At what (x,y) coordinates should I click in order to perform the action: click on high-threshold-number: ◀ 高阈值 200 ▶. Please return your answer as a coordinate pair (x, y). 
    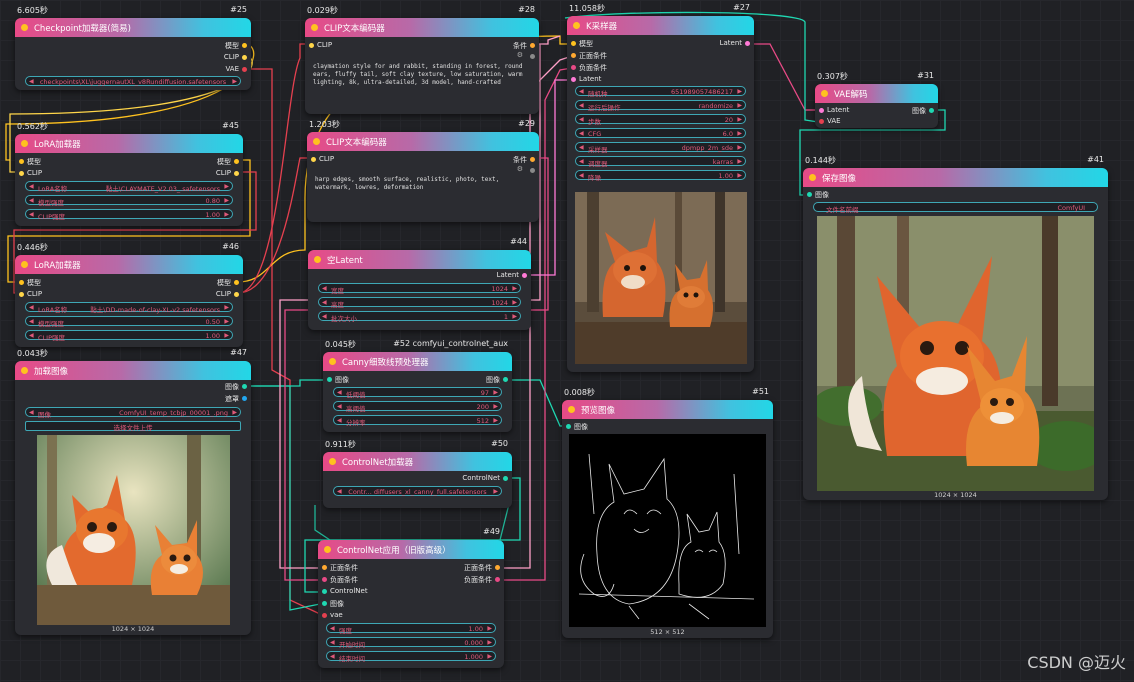
    Looking at the image, I should click on (417, 407).